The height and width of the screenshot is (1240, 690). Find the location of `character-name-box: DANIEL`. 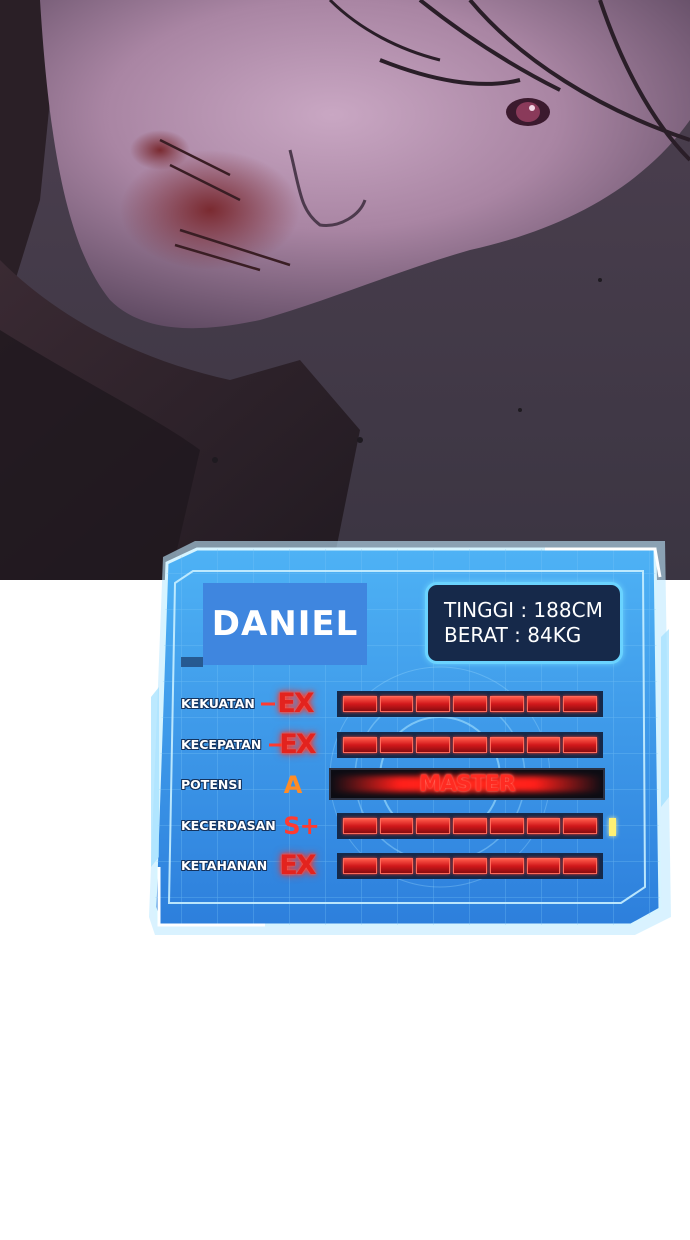

character-name-box: DANIEL is located at coordinates (285, 624).